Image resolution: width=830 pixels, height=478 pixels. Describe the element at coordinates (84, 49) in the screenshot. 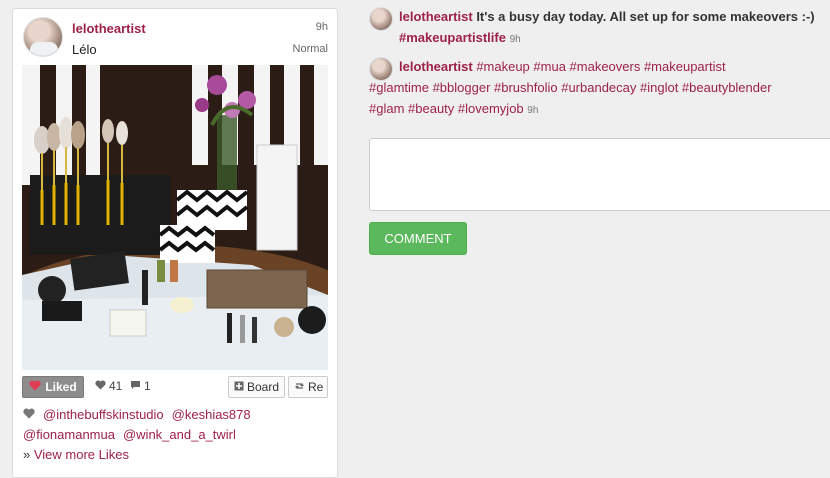

I see `post-display-name: Lélo` at that location.